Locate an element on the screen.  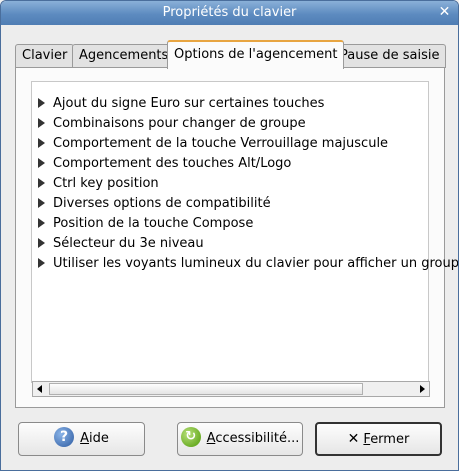
tab-layout-options: Options de l'agencement is located at coordinates (256, 54).